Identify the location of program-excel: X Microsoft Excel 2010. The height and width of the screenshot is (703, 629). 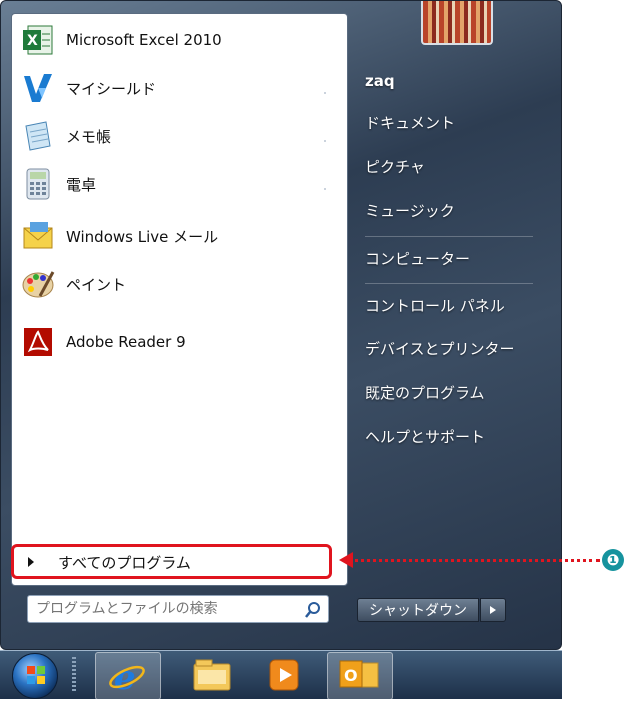
(180, 40).